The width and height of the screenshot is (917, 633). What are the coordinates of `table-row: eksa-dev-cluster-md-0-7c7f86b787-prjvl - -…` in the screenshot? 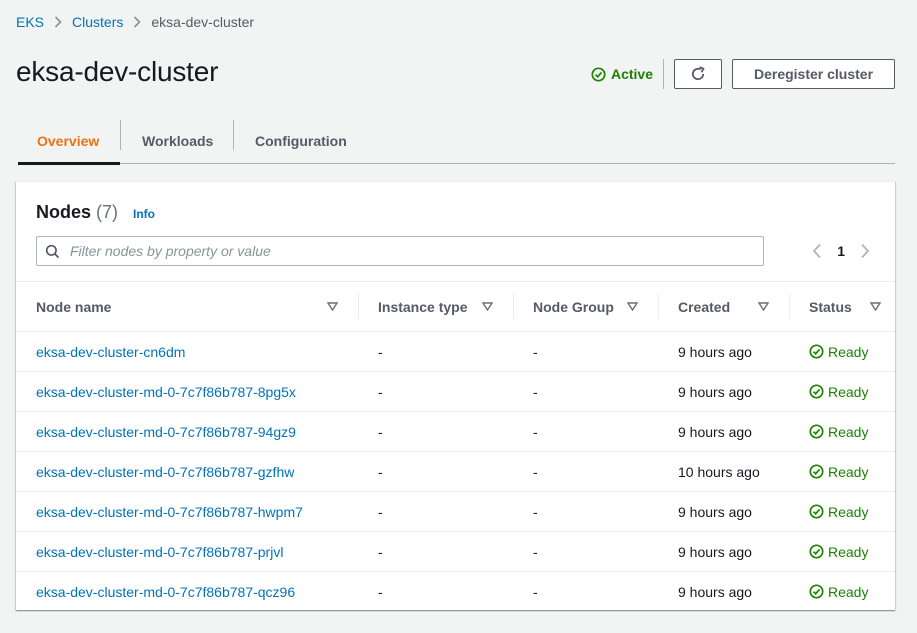 It's located at (455, 551).